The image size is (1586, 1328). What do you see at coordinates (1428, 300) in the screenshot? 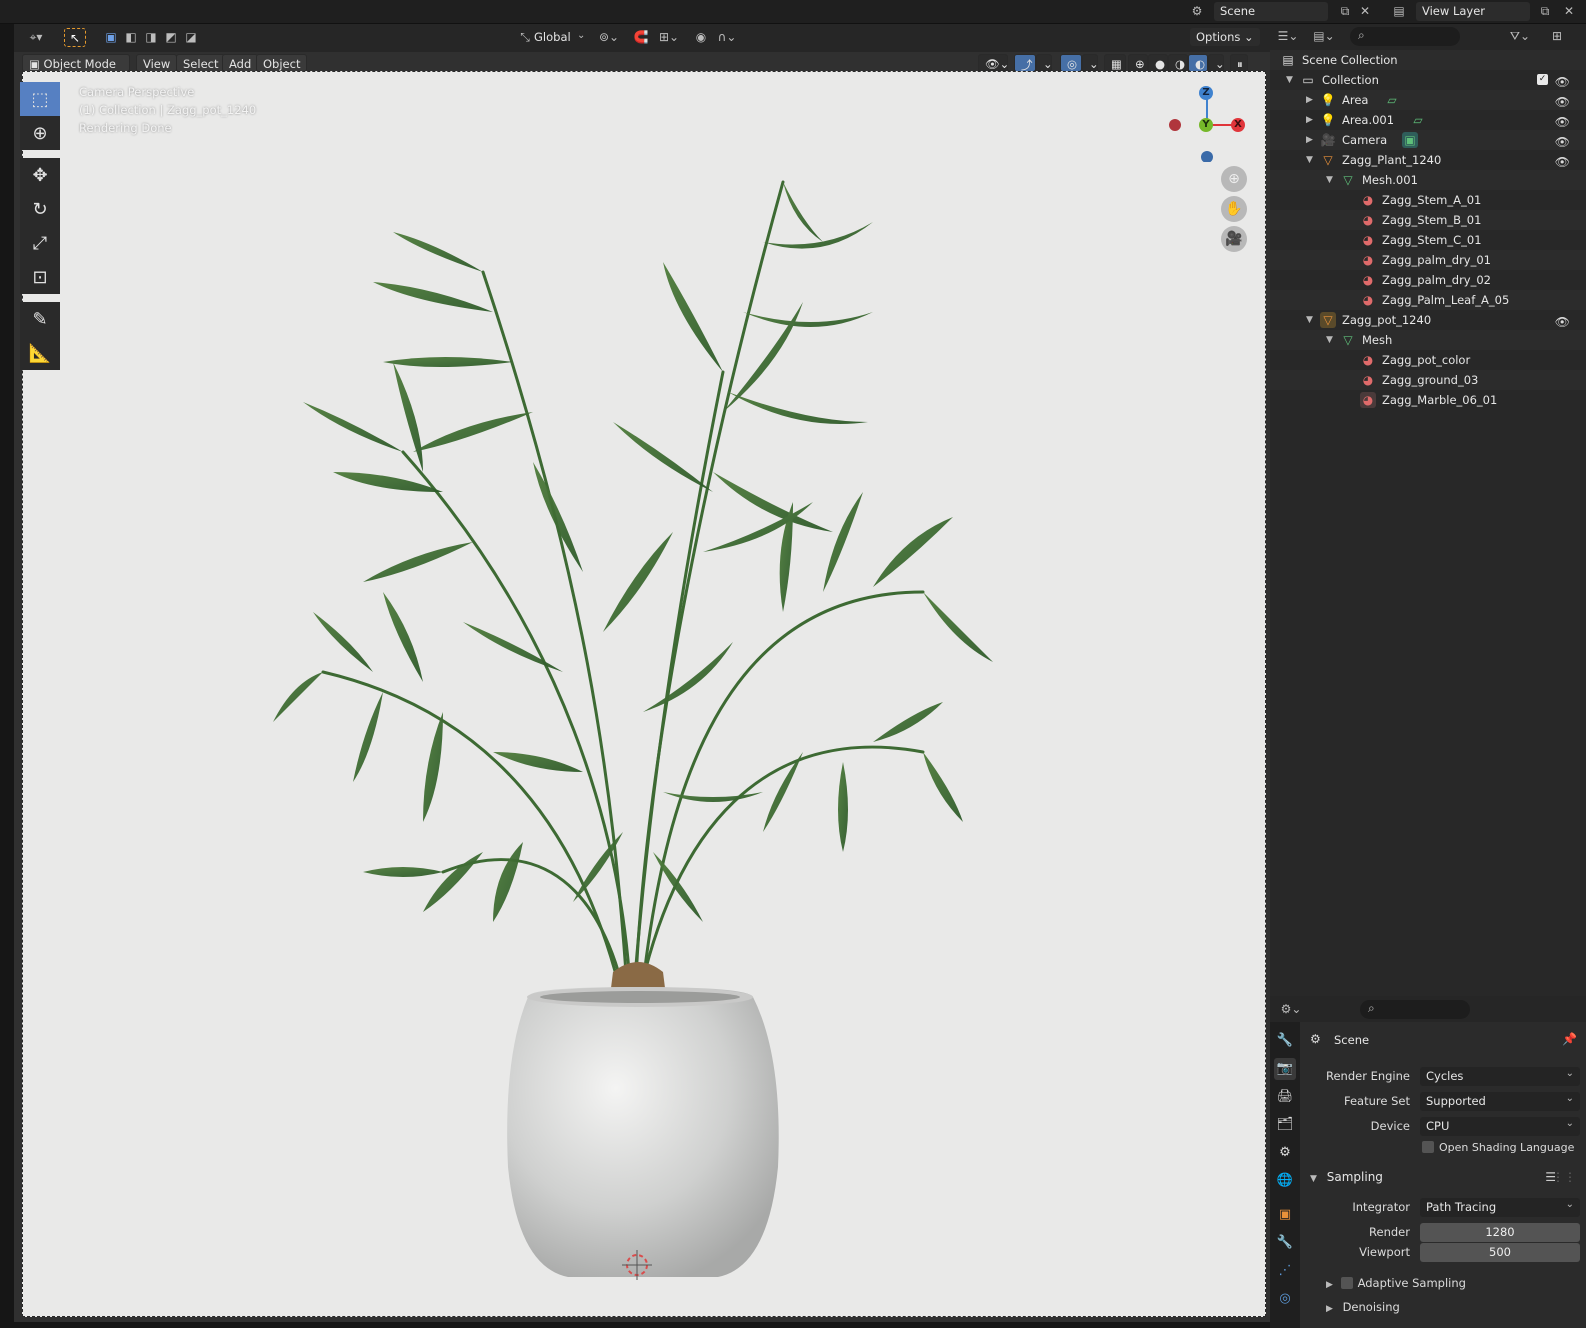
I see `outliner-row: ◕ Zagg_Palm_Leaf_A_05` at bounding box center [1428, 300].